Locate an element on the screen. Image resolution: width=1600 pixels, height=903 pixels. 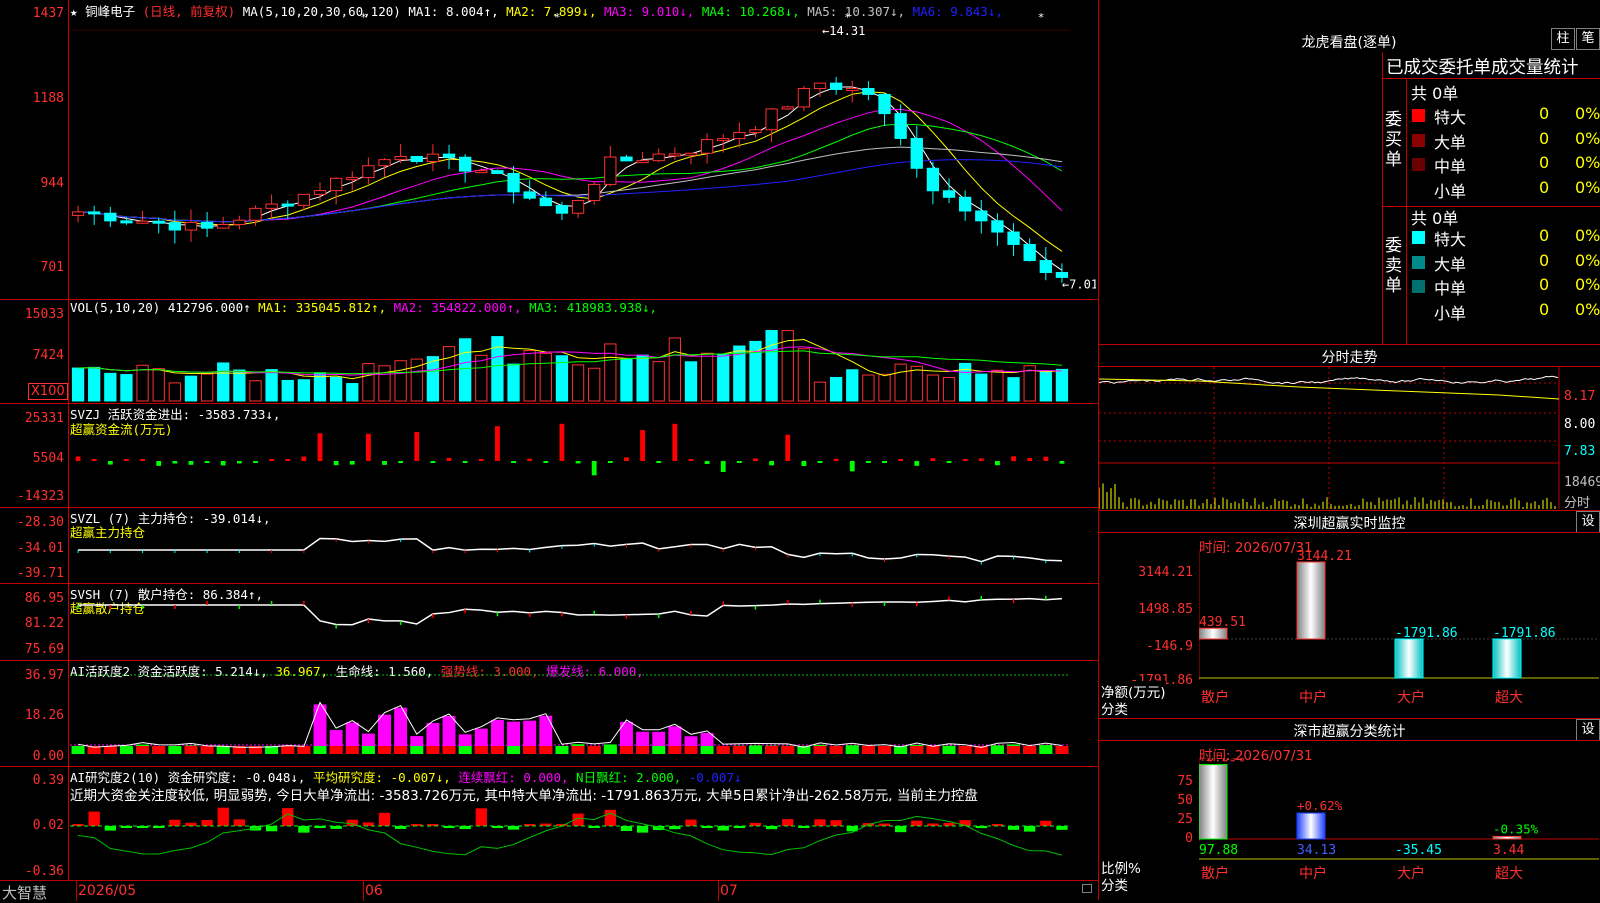
classify-category-label: 大户 is located at coordinates (1411, 873).